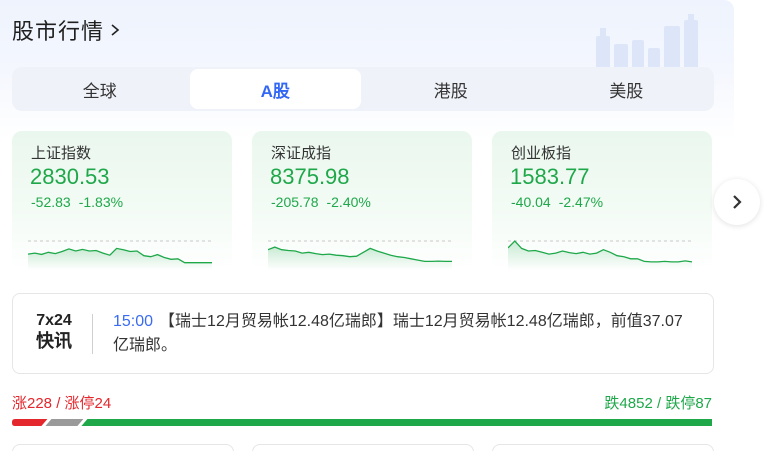  I want to click on market-breadth-bar, so click(362, 422).